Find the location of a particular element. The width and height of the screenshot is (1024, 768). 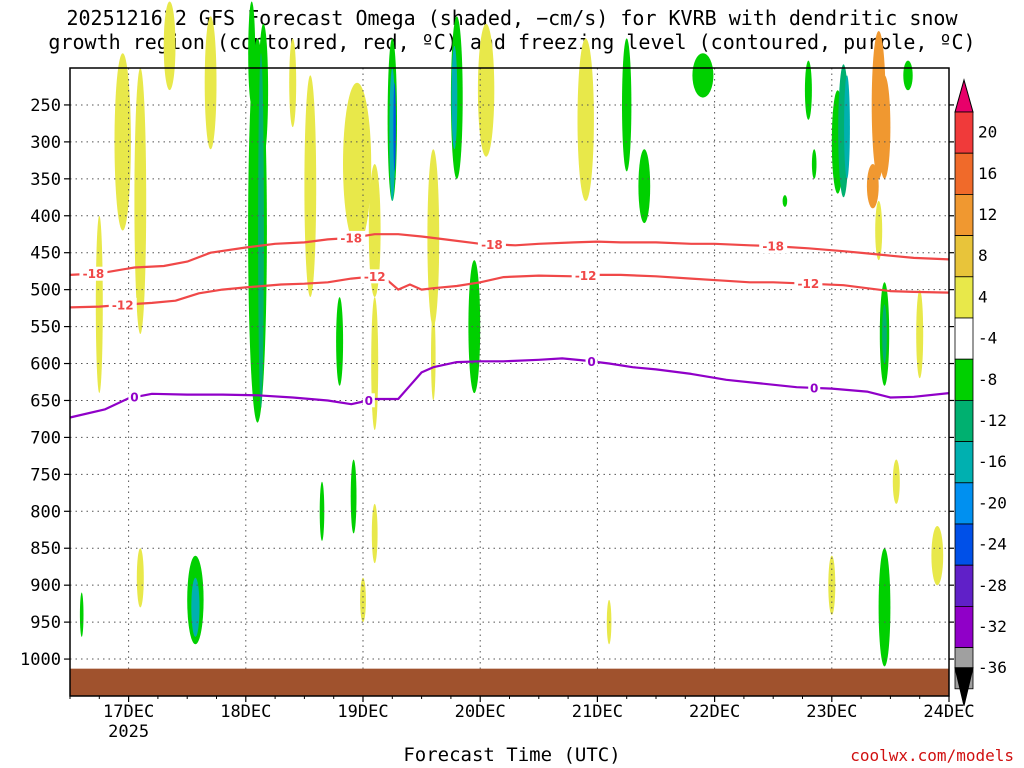

colorbar-label: 20 is located at coordinates (987, 132).